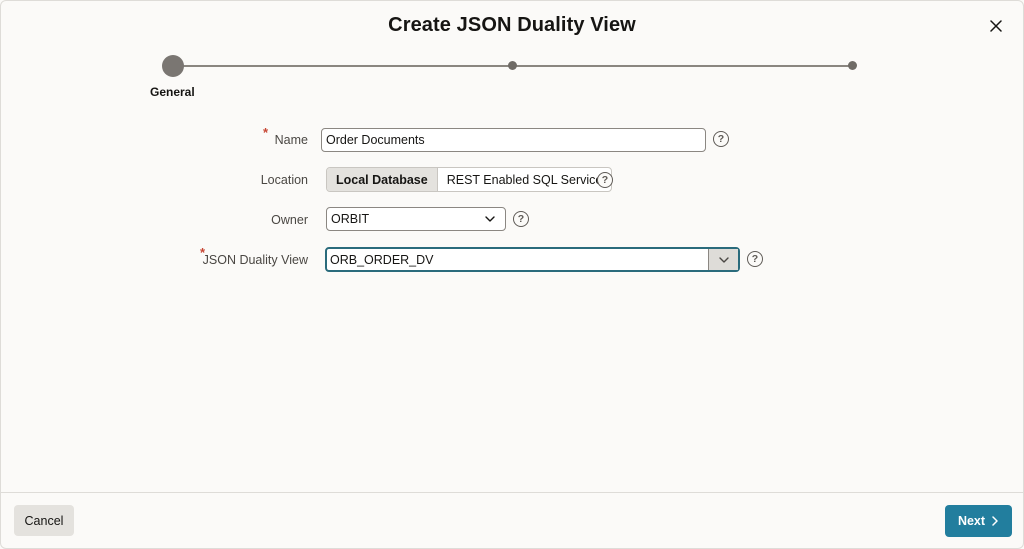  What do you see at coordinates (512, 25) in the screenshot?
I see `dialog-title: Create JSON Duality View` at bounding box center [512, 25].